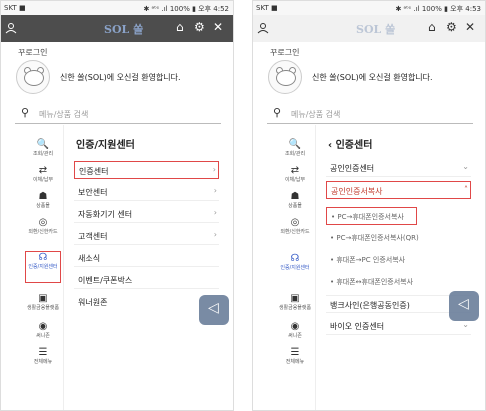  What do you see at coordinates (369, 8) in the screenshot?
I see `status-bar: SKT ■ ✱ ᵃᵗᵉ .ıl 100% ▮ 오후 4:53` at bounding box center [369, 8].